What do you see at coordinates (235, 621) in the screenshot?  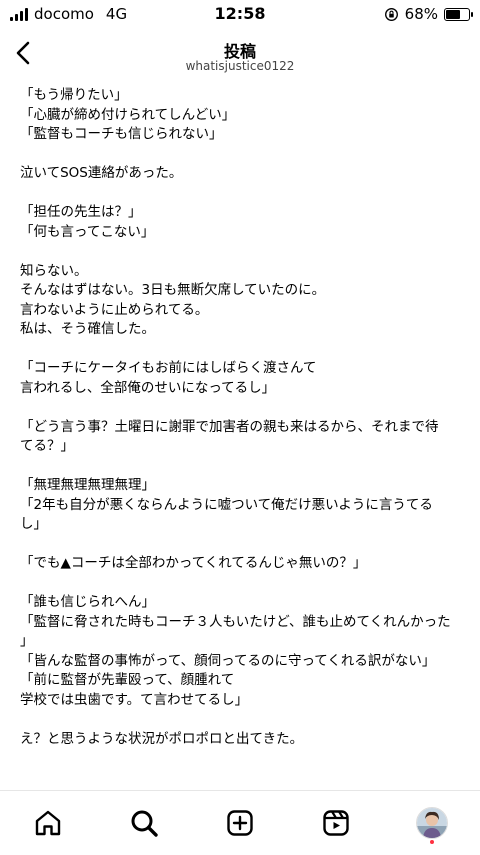 I see `caption-line: 「監督に脅された時もコーチ３人もいたけど、誰も止めてくれんかった` at bounding box center [235, 621].